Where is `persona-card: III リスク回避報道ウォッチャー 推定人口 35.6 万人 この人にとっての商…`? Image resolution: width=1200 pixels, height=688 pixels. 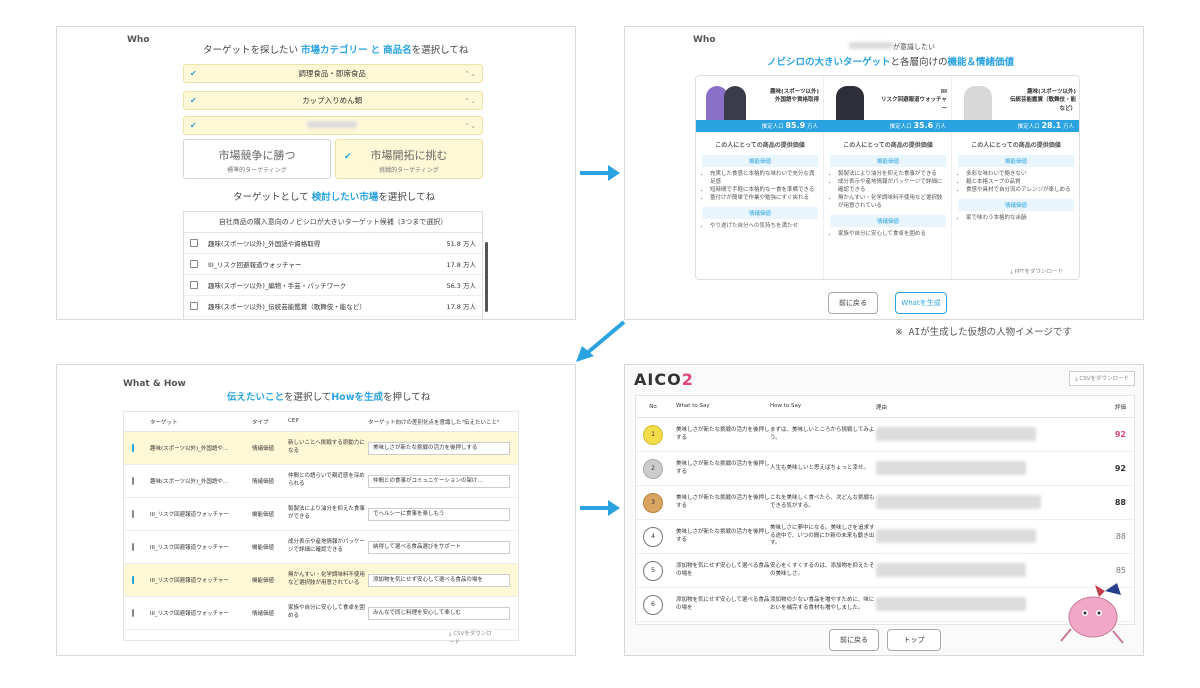 persona-card: III リスク回避報道ウォッチャー 推定人口 35.6 万人 この人にとっての商… is located at coordinates (888, 177).